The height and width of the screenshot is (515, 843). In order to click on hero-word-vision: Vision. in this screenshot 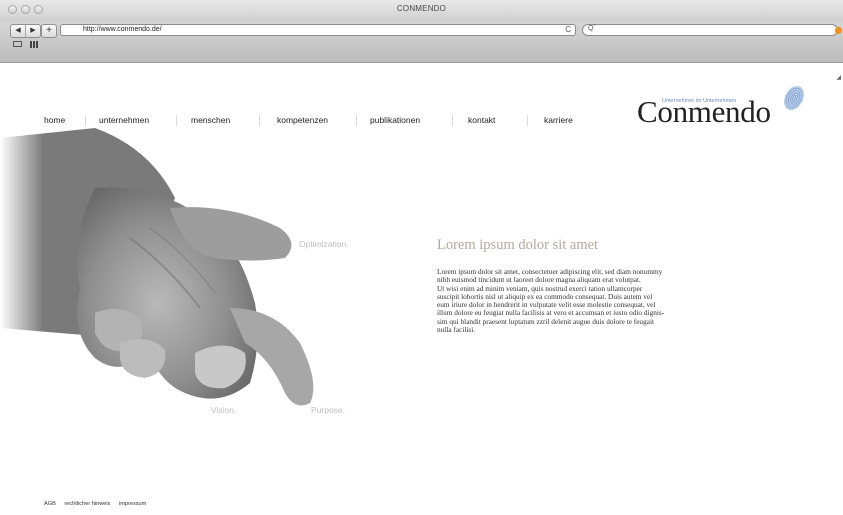, I will do `click(224, 410)`.